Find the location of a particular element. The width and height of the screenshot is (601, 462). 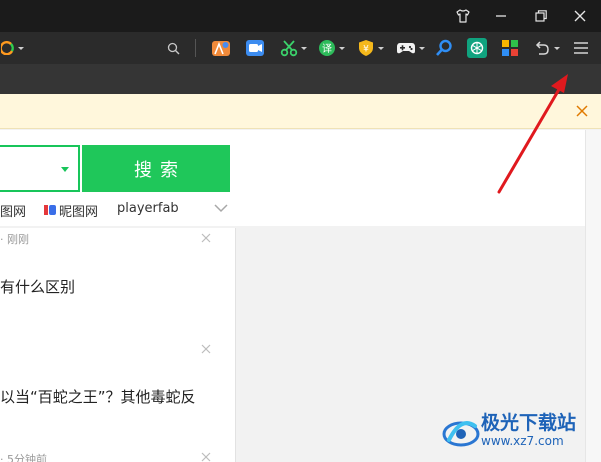

chatgpt-icon is located at coordinates (477, 48).